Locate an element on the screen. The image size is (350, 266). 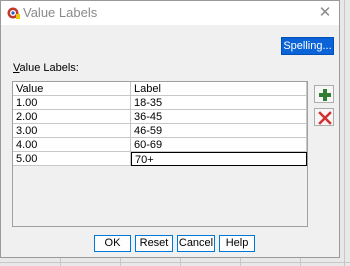
label-cell: 18-35 is located at coordinates (219, 103).